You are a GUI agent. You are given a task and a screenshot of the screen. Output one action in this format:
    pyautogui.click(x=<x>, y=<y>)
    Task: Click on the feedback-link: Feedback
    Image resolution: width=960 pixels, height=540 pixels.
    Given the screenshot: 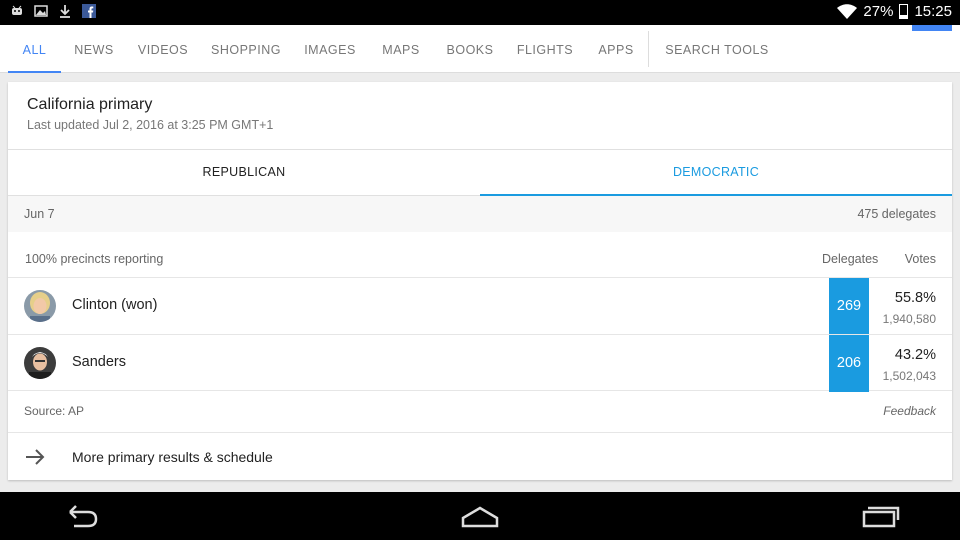 What is the action you would take?
    pyautogui.click(x=909, y=411)
    